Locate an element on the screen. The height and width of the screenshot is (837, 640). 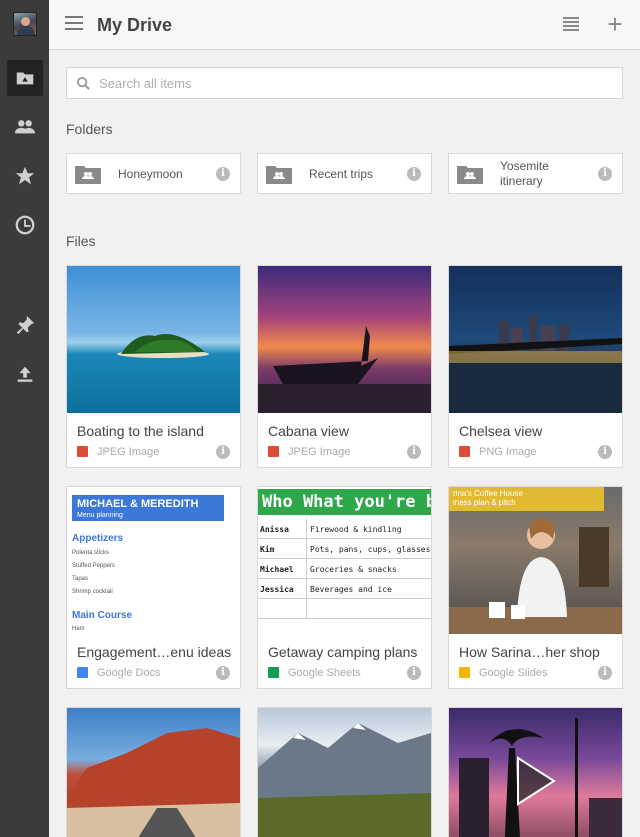
file-name: Engagement…enu ideas is located at coordinates (154, 652).